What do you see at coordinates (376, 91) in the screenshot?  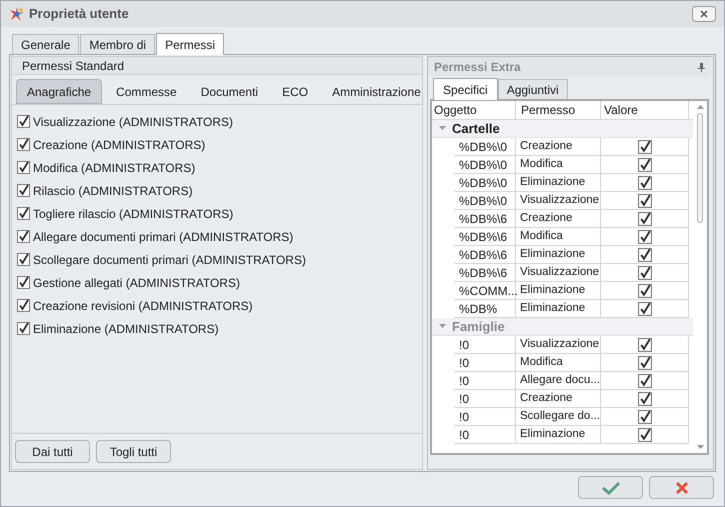 I see `tab: Amministrazione` at bounding box center [376, 91].